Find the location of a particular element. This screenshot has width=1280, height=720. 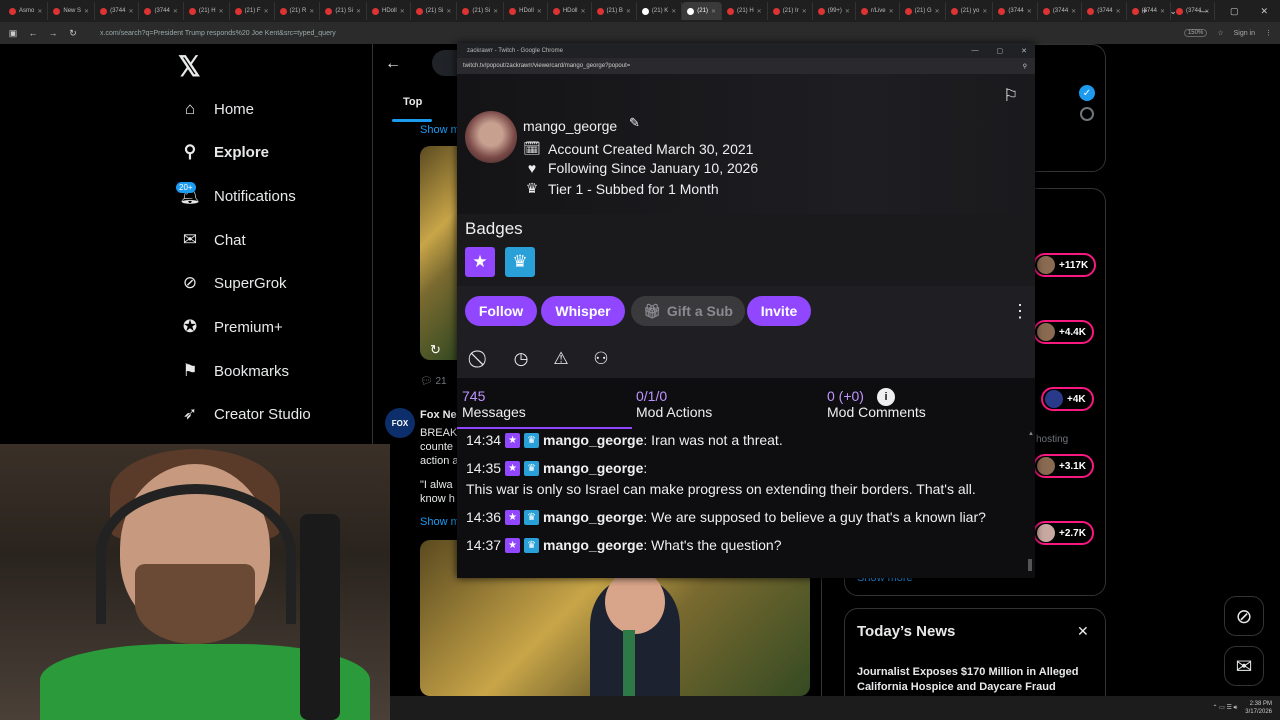

signin-button: Sign in is located at coordinates (1244, 33).